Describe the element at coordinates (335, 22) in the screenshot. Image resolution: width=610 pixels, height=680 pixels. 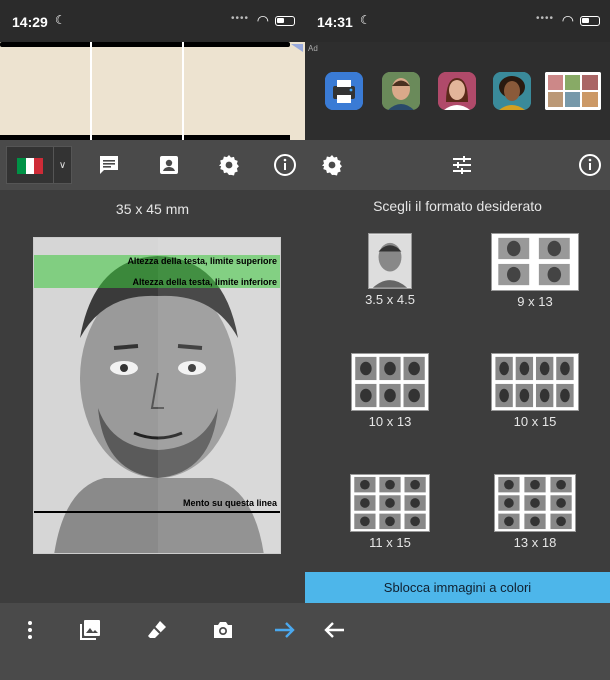
I see `status-time: 14:31` at that location.